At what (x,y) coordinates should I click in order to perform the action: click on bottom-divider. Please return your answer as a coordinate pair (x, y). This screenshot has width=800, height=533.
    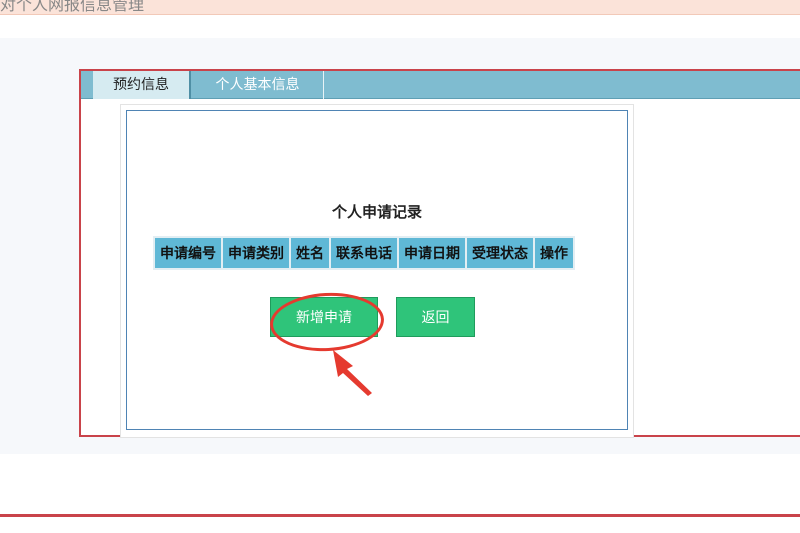
    Looking at the image, I should click on (400, 515).